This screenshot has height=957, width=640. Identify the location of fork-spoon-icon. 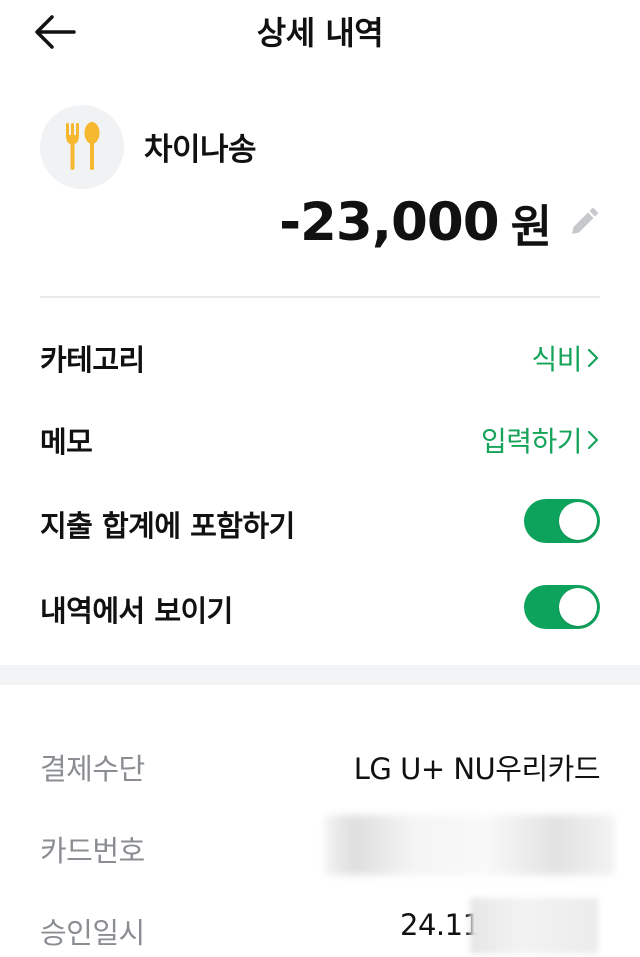
(83, 146).